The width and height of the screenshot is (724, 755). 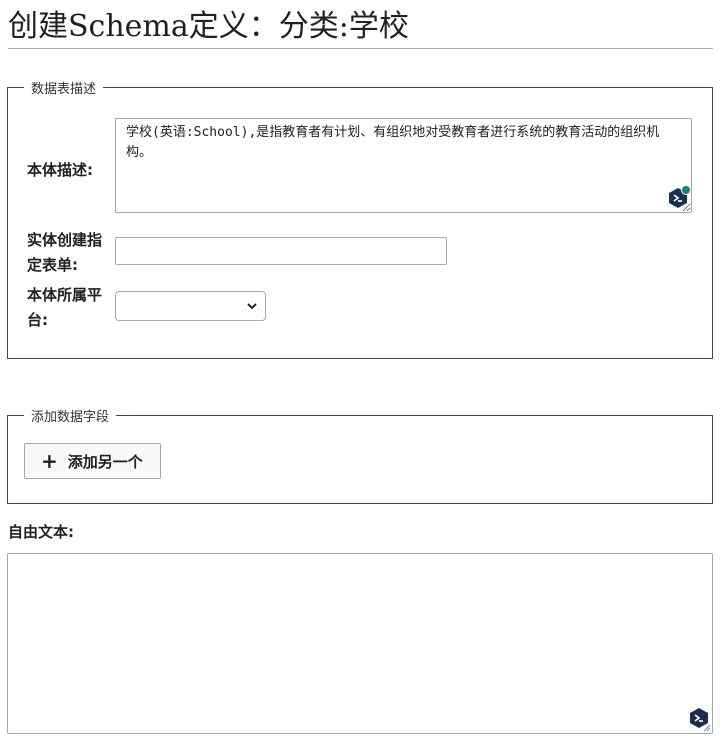 I want to click on fields-legend: 添加数据字段, so click(x=70, y=417).